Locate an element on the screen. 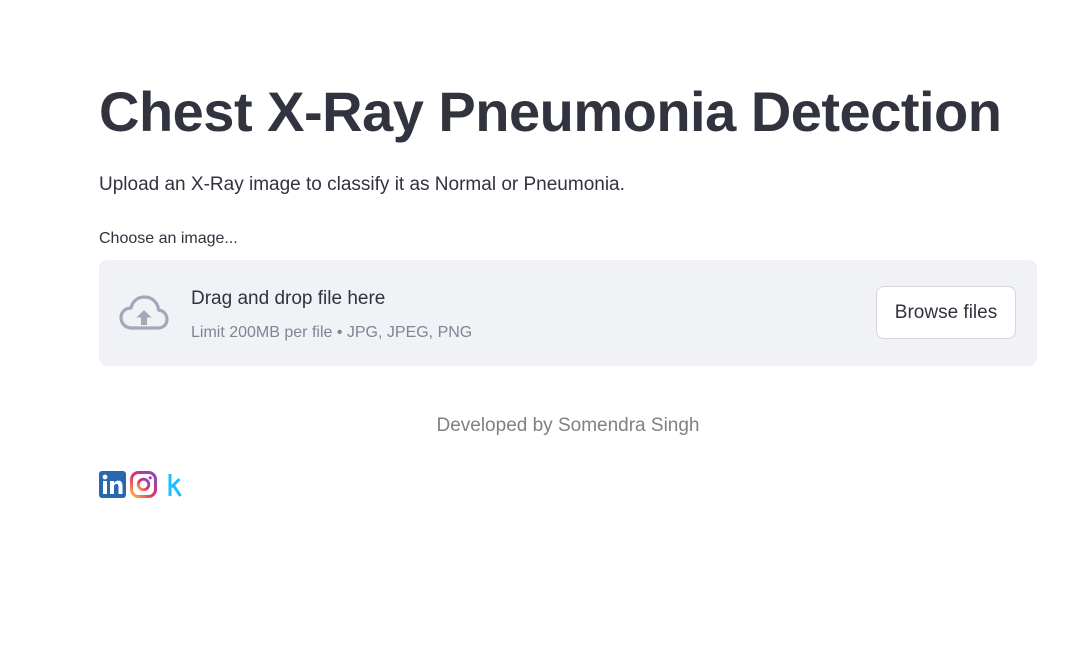 The width and height of the screenshot is (1080, 672). social-links is located at coordinates (145, 484).